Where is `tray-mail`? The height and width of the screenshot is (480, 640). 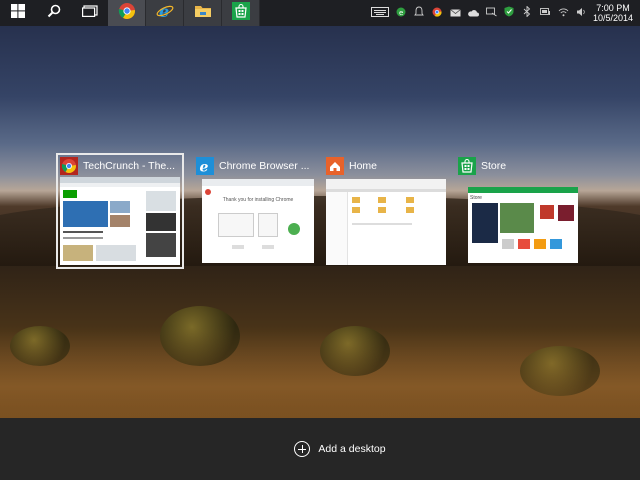 tray-mail is located at coordinates (455, 13).